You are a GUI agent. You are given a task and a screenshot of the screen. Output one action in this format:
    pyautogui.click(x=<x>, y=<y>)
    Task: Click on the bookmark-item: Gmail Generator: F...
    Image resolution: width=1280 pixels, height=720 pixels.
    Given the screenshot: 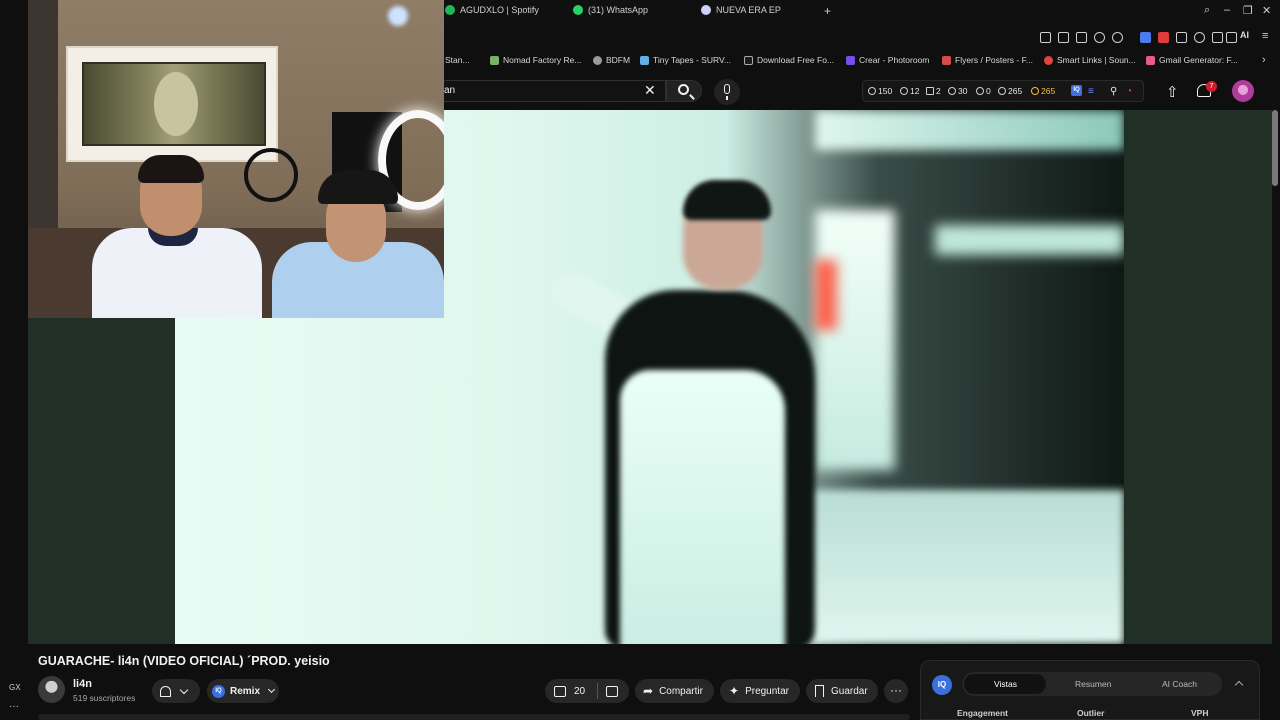 What is the action you would take?
    pyautogui.click(x=1192, y=60)
    